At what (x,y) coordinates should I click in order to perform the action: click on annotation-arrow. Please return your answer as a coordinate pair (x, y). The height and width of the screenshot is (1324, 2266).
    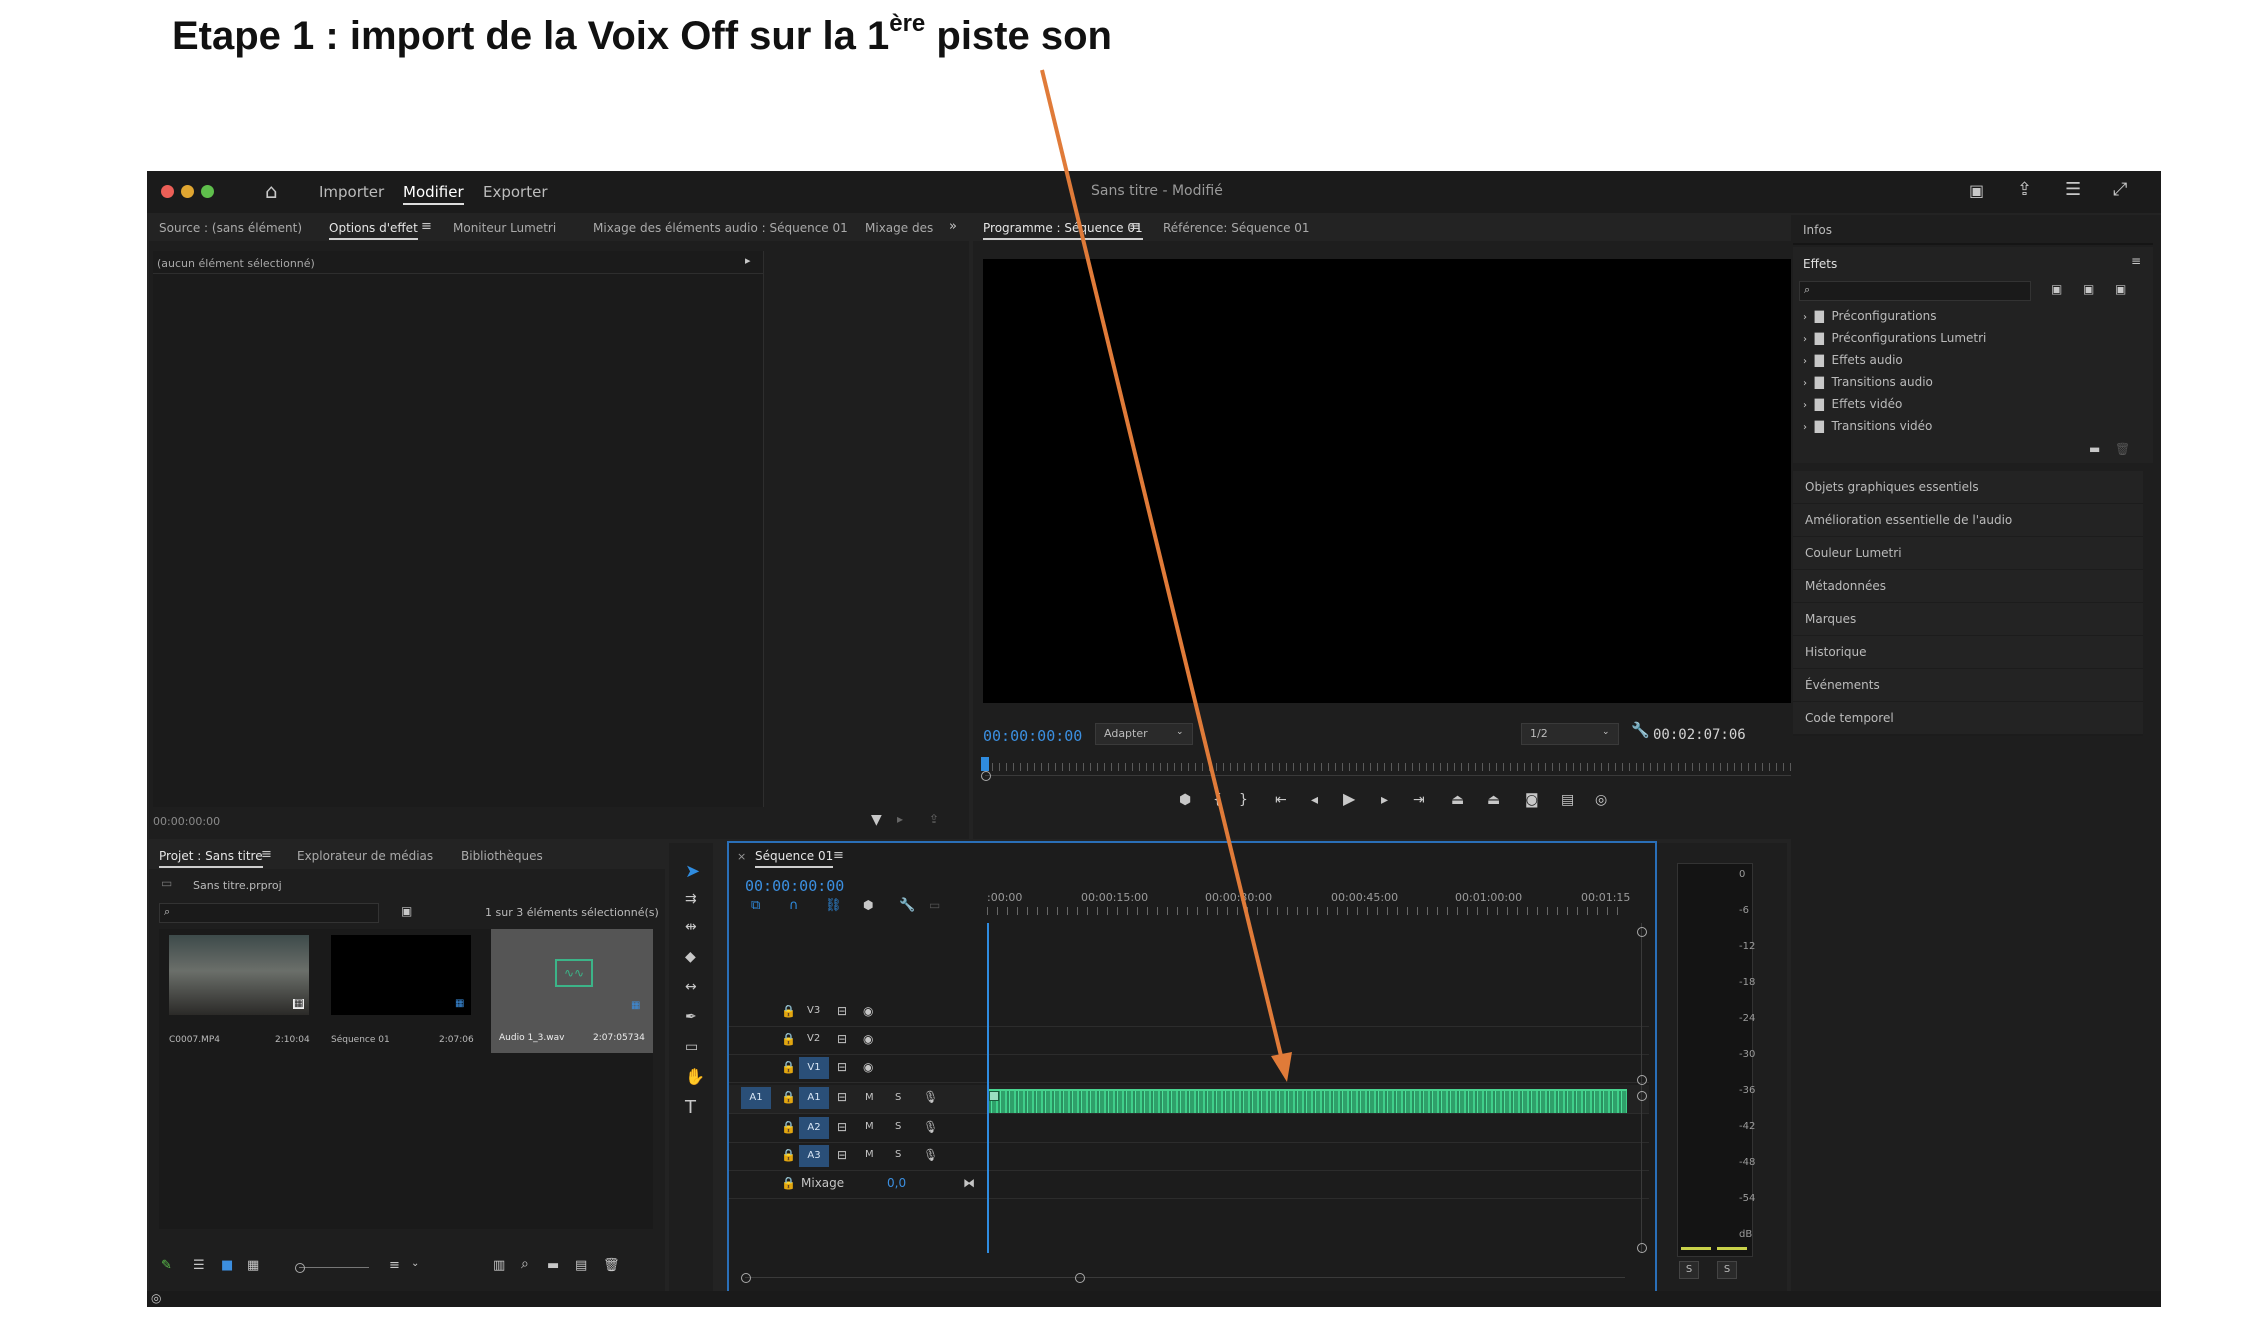
    Looking at the image, I should click on (1166, 575).